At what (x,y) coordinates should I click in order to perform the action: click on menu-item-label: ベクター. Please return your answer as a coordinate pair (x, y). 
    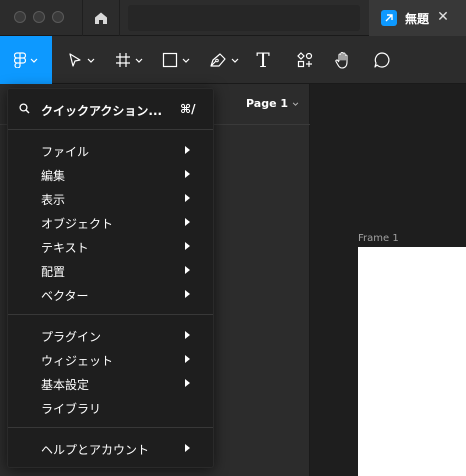
    Looking at the image, I should click on (65, 296).